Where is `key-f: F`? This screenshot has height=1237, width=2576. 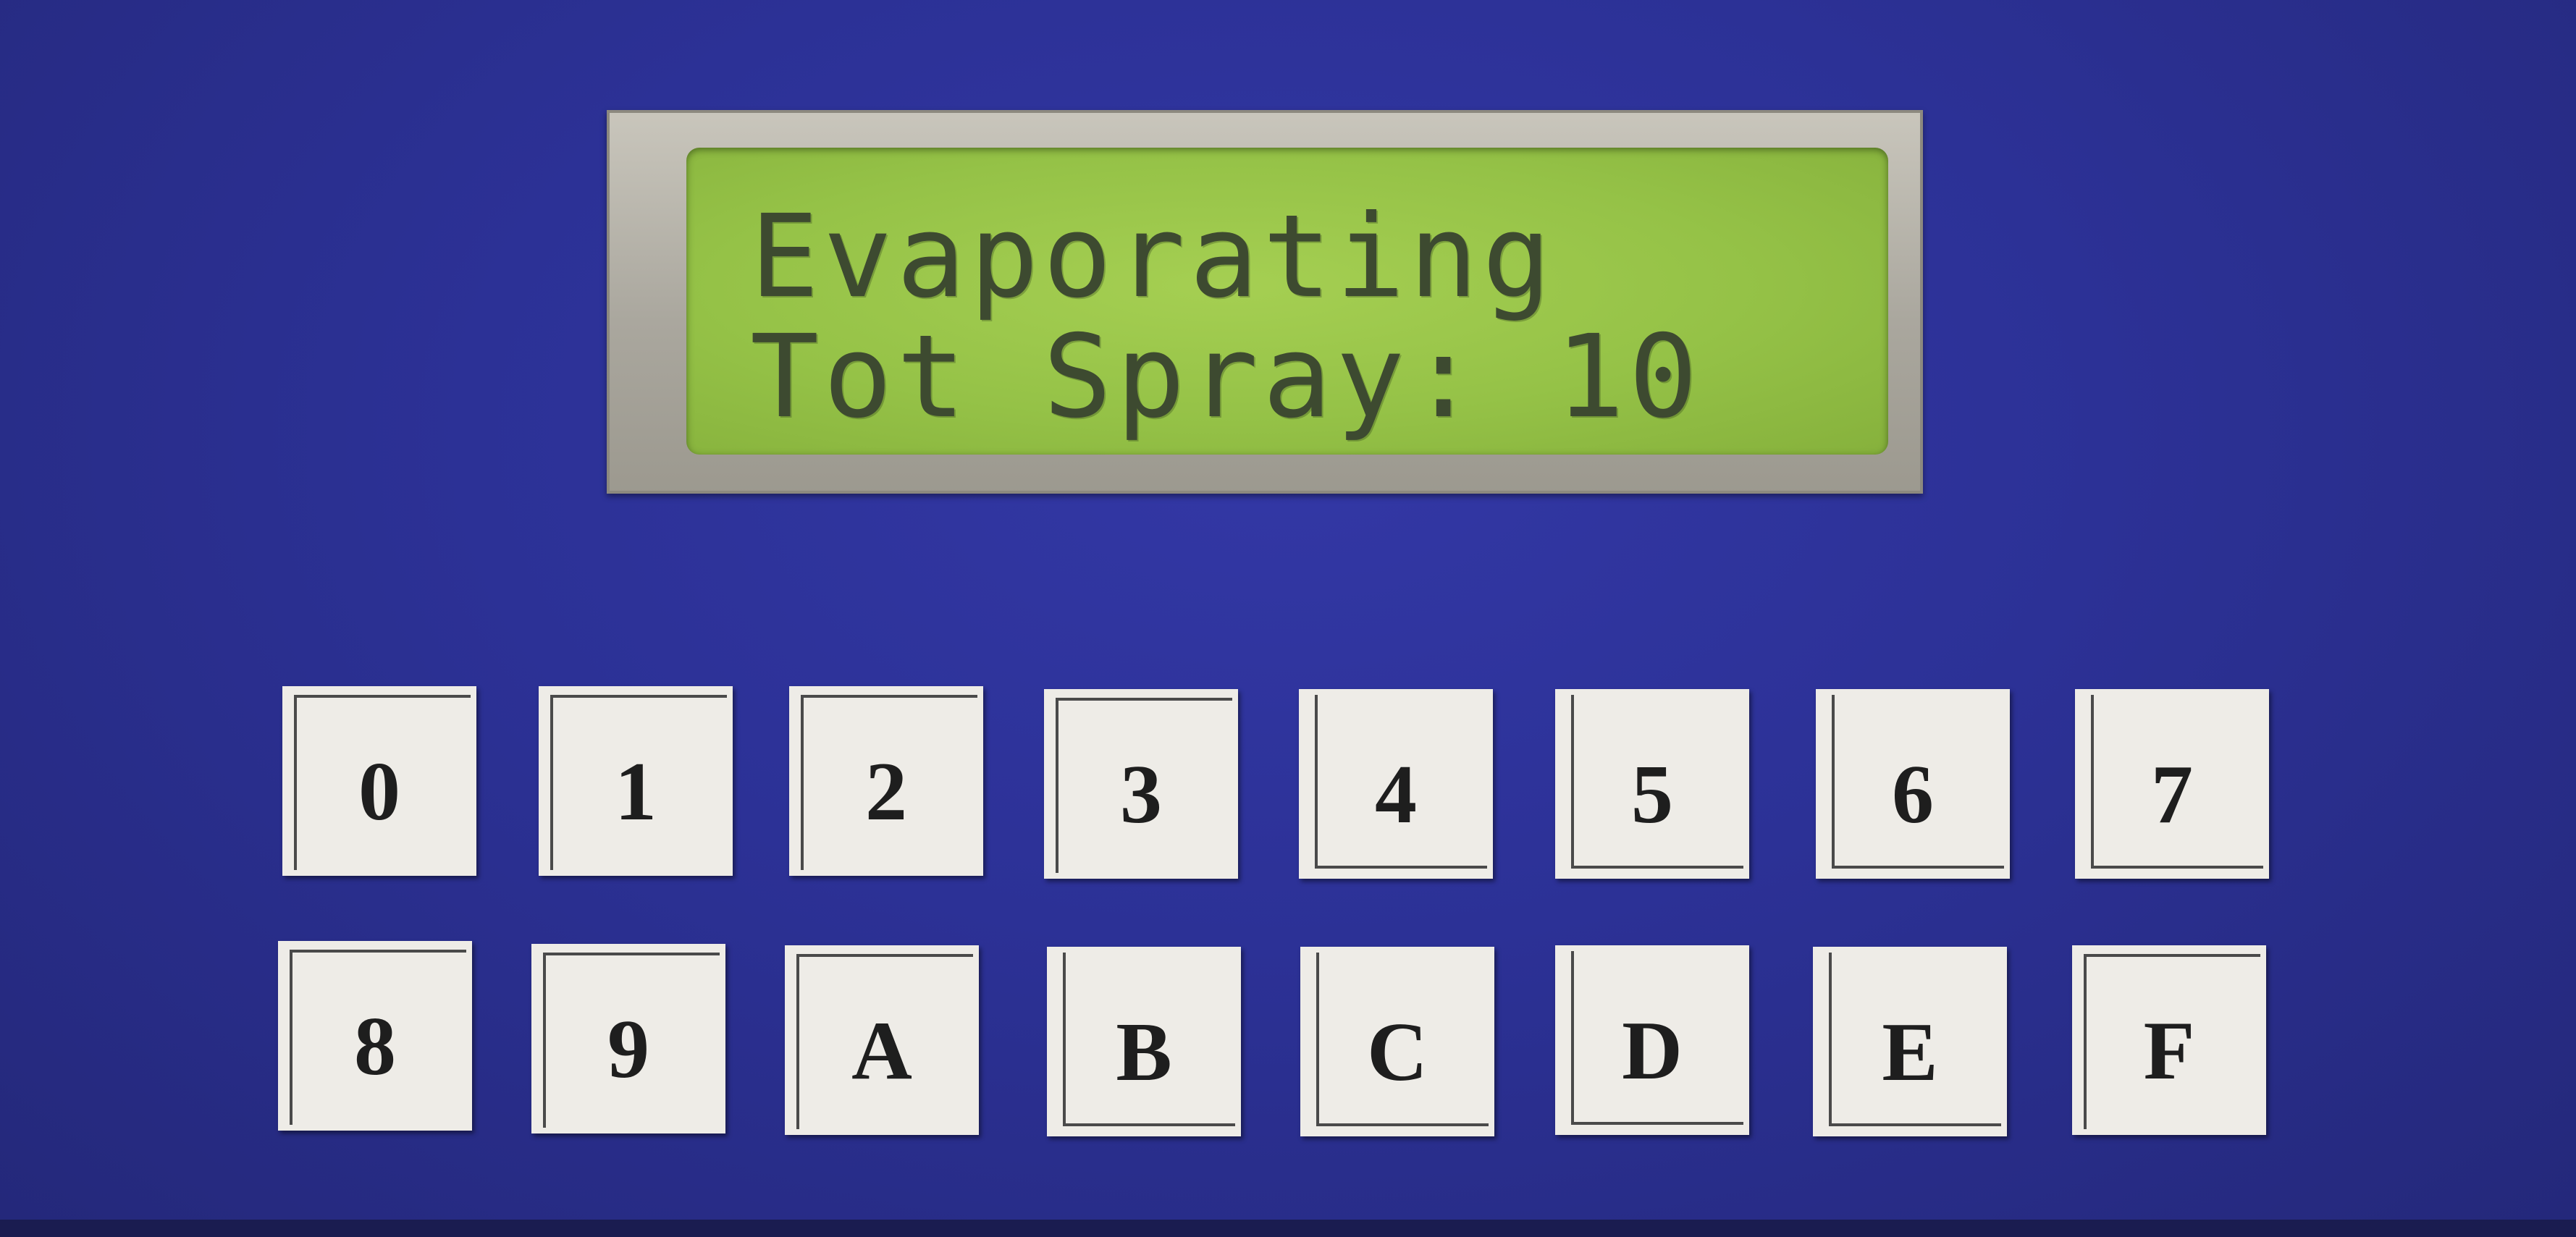 key-f: F is located at coordinates (2169, 1040).